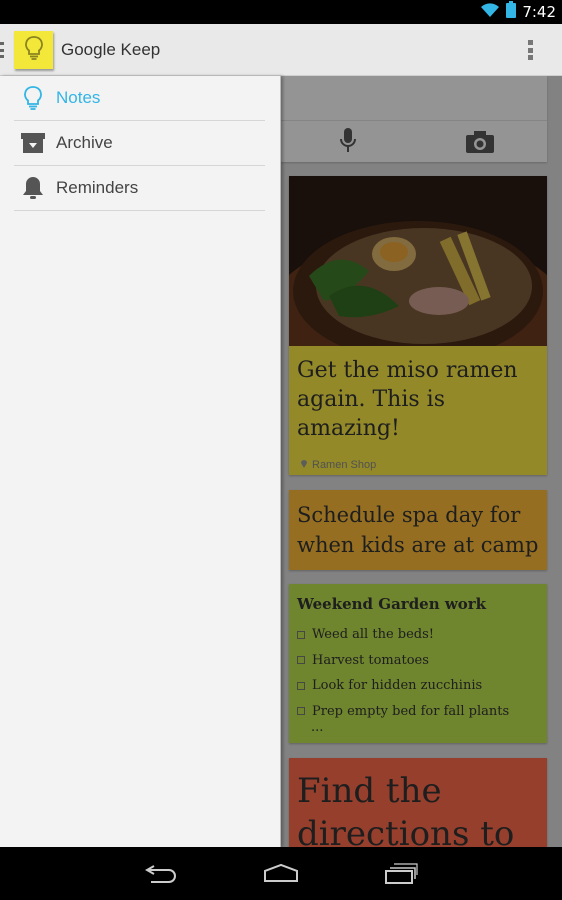  Describe the element at coordinates (511, 12) in the screenshot. I see `battery-icon` at that location.